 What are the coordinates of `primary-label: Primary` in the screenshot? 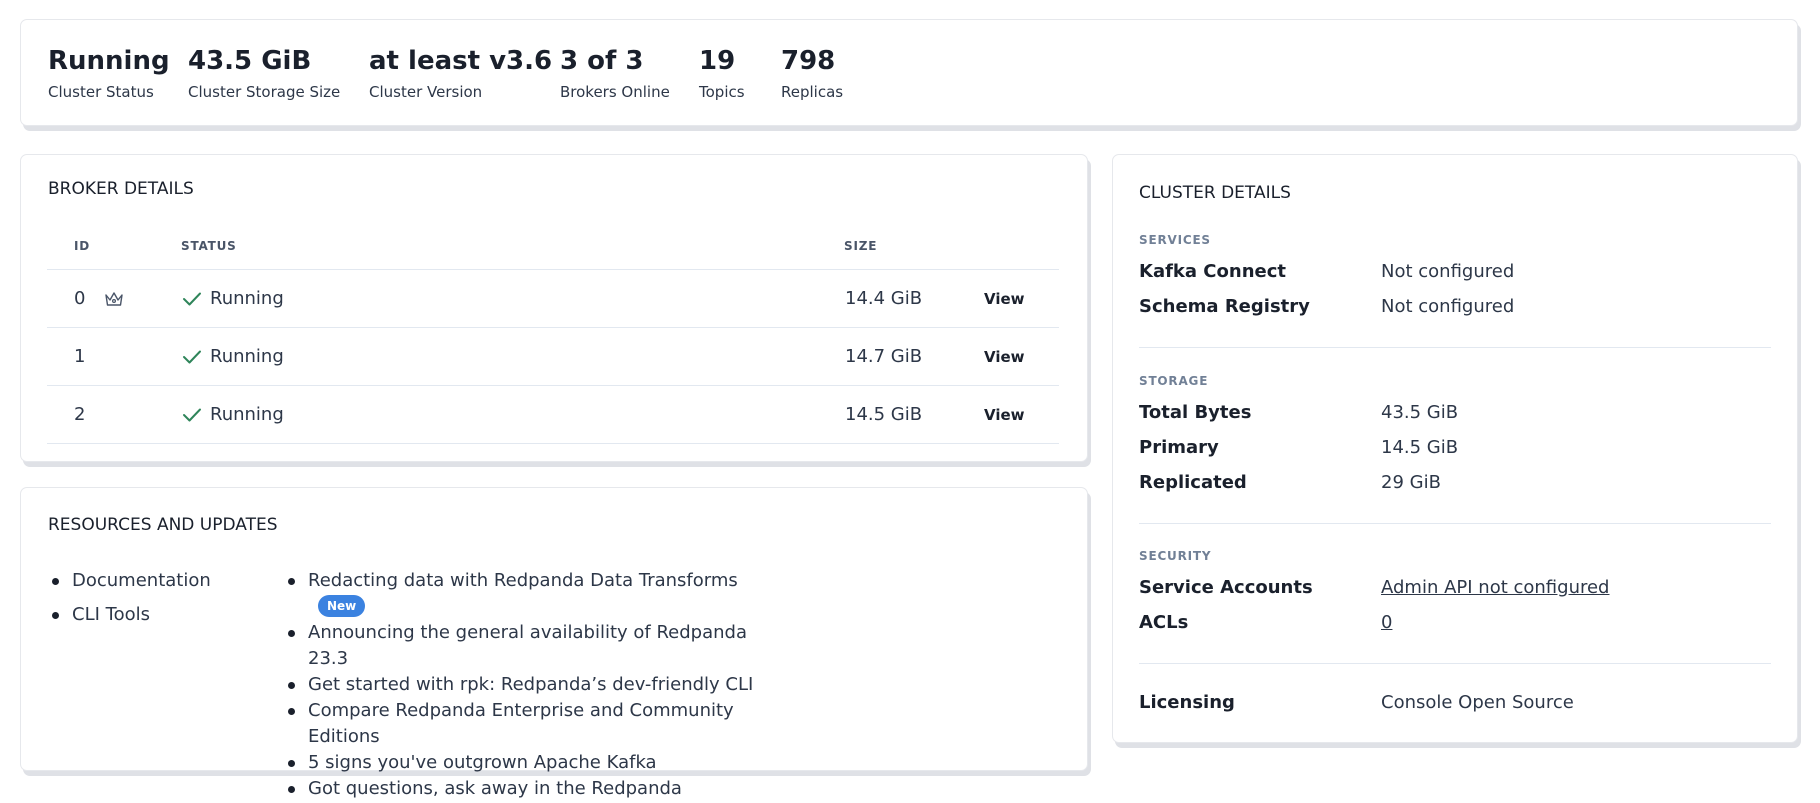 It's located at (1179, 447).